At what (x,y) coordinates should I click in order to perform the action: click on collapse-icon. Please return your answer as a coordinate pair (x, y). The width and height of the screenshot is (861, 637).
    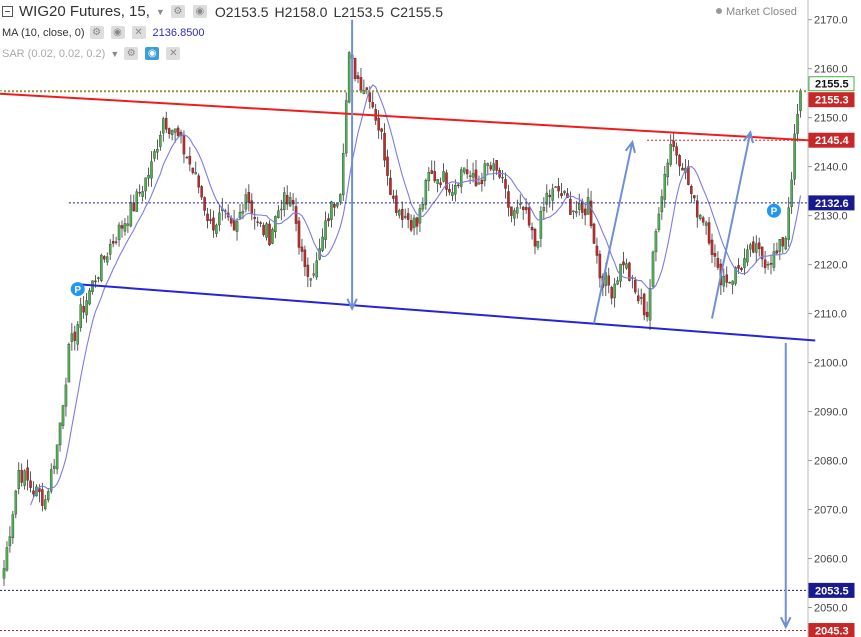
    Looking at the image, I should click on (7, 11).